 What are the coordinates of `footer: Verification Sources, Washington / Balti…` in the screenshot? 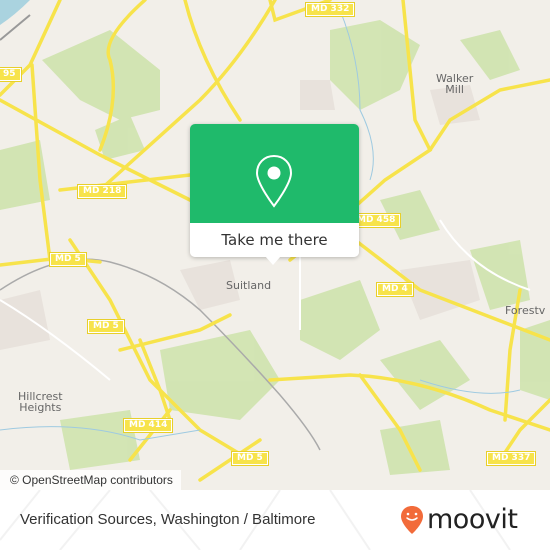 It's located at (275, 520).